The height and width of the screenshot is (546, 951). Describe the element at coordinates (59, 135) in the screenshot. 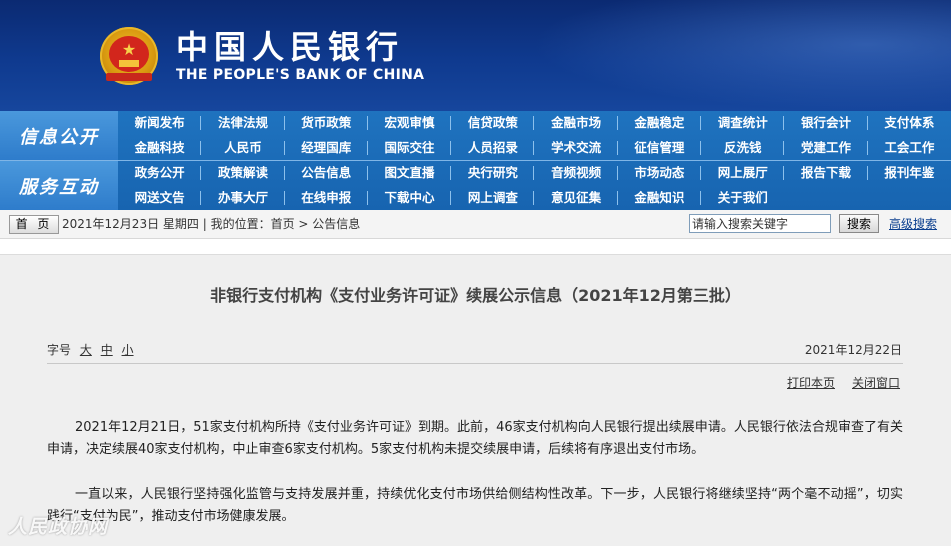

I see `nav-section-info-disclosure: 信息公开` at that location.